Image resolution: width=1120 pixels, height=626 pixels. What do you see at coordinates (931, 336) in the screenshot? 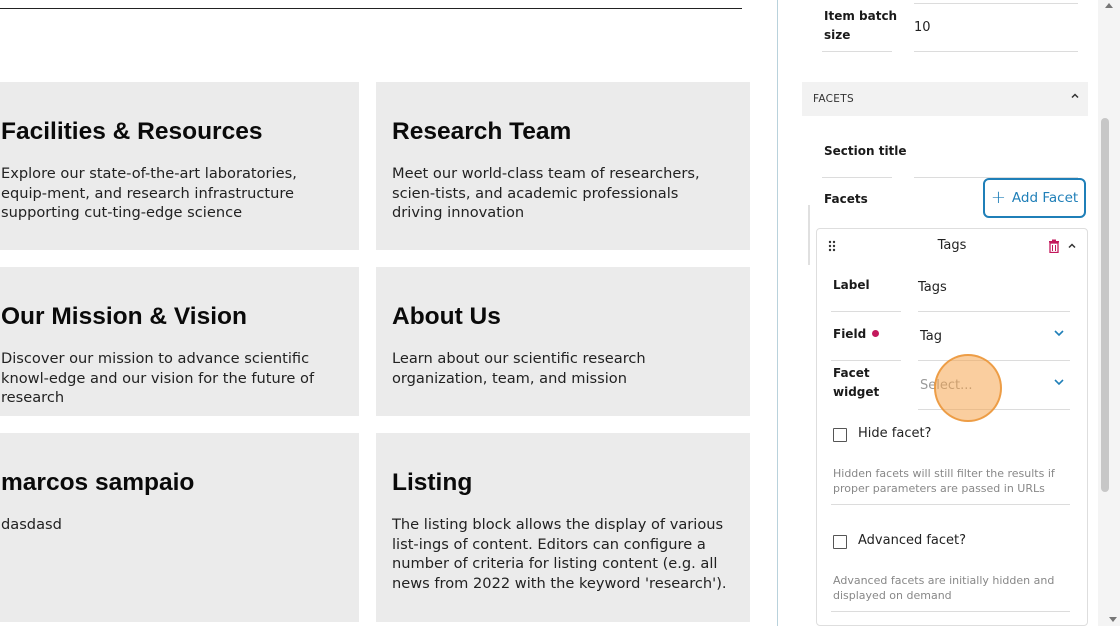
I see `facet-field-select: Tag` at bounding box center [931, 336].